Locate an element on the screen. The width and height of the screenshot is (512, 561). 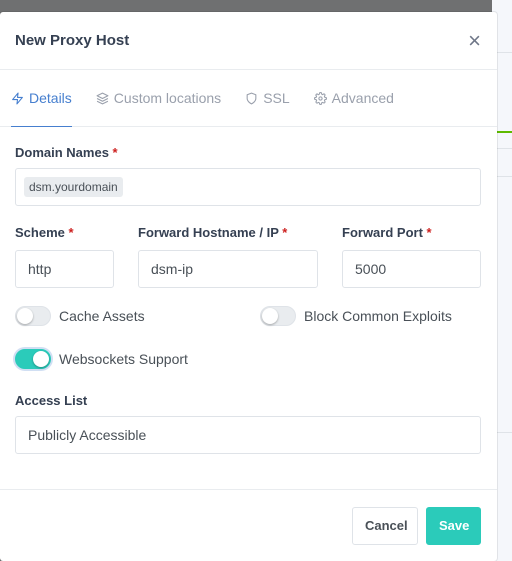
toggle-row-1: Cache Assets Block Common Exploits is located at coordinates (248, 316).